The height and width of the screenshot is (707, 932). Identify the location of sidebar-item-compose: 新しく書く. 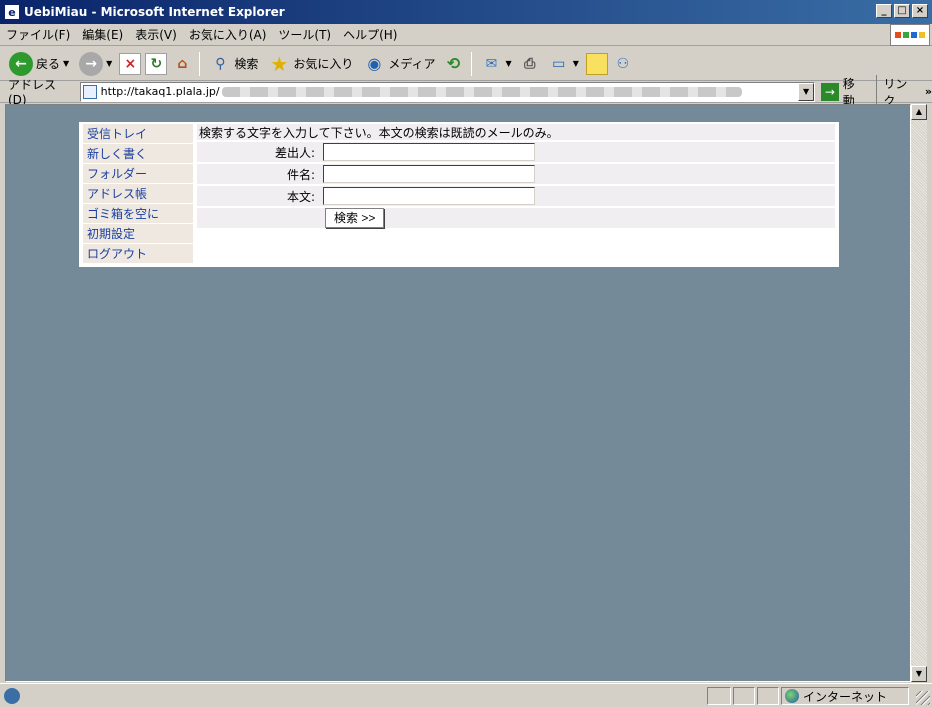
(138, 154).